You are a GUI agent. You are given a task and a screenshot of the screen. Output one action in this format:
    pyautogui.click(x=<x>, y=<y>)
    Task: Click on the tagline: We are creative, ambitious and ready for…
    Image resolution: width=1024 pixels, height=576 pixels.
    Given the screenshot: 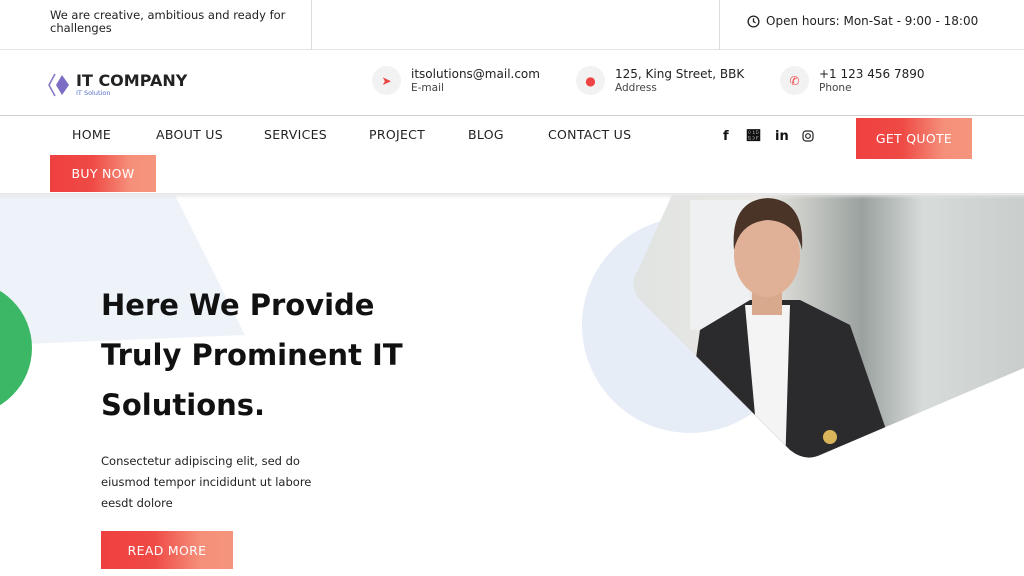 What is the action you would take?
    pyautogui.click(x=168, y=21)
    